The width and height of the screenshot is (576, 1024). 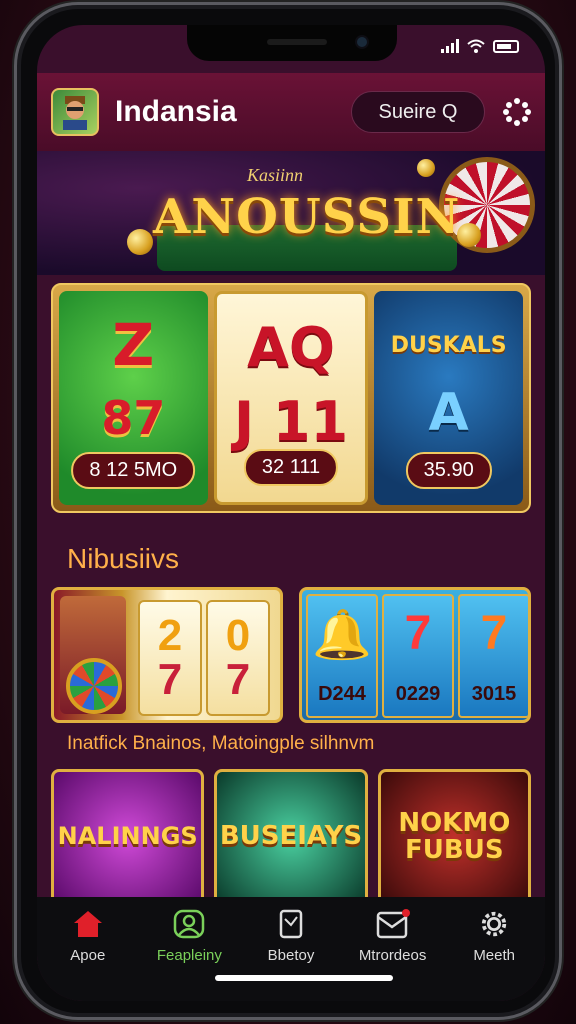 What do you see at coordinates (87, 924) in the screenshot?
I see `home-icon` at bounding box center [87, 924].